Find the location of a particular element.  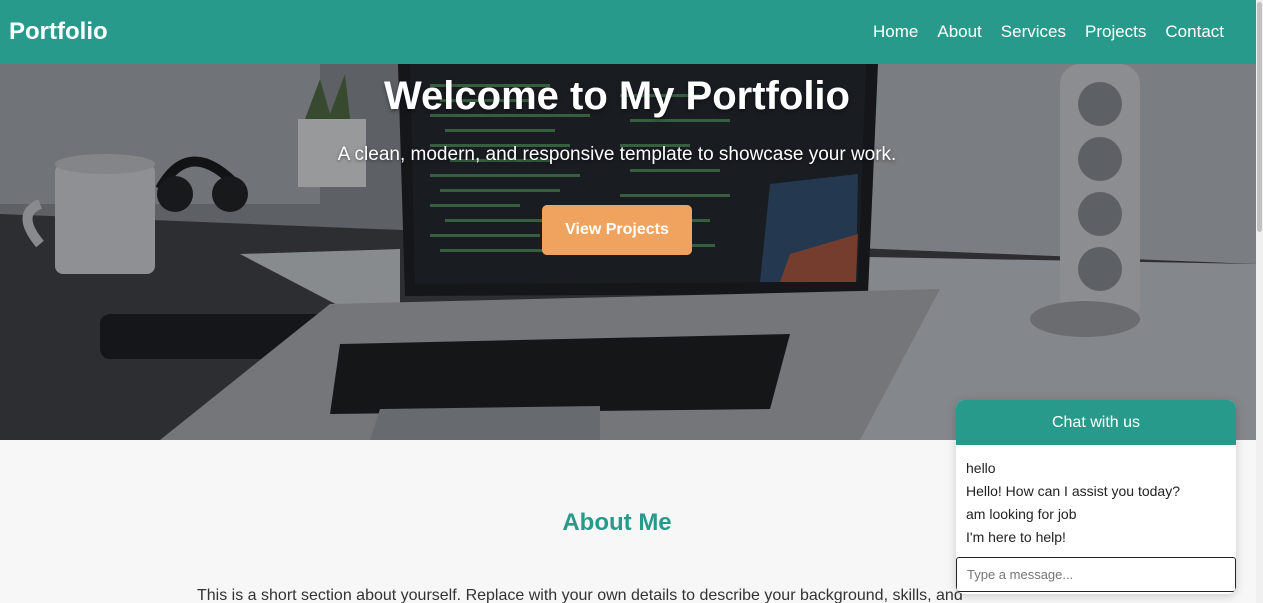

scrollbar-thumb is located at coordinates (1259, 117).